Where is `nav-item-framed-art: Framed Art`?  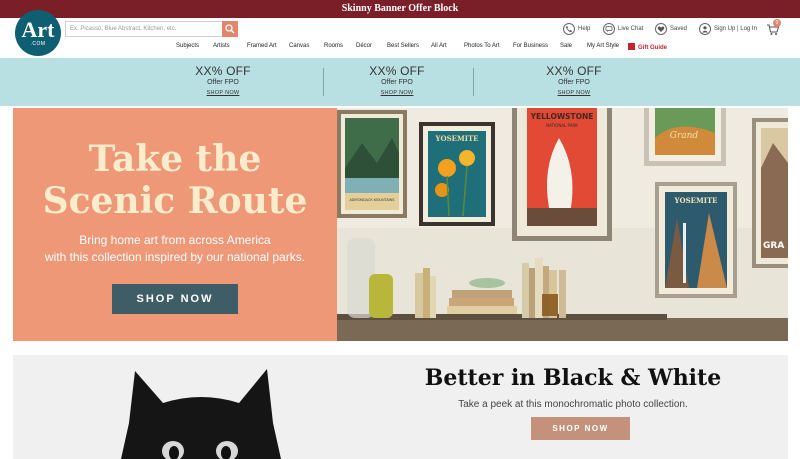 nav-item-framed-art: Framed Art is located at coordinates (262, 46).